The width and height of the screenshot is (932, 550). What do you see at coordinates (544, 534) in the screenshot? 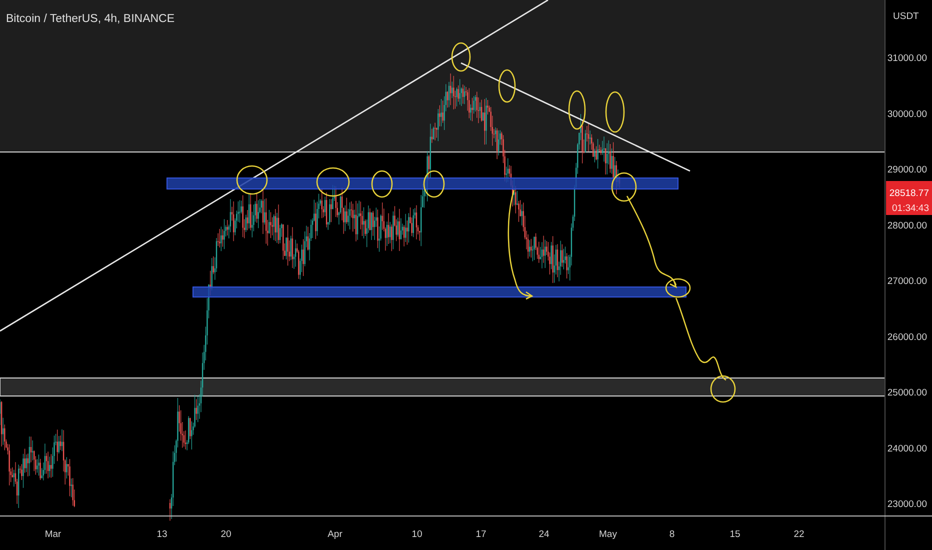
I see `date-label: 24` at bounding box center [544, 534].